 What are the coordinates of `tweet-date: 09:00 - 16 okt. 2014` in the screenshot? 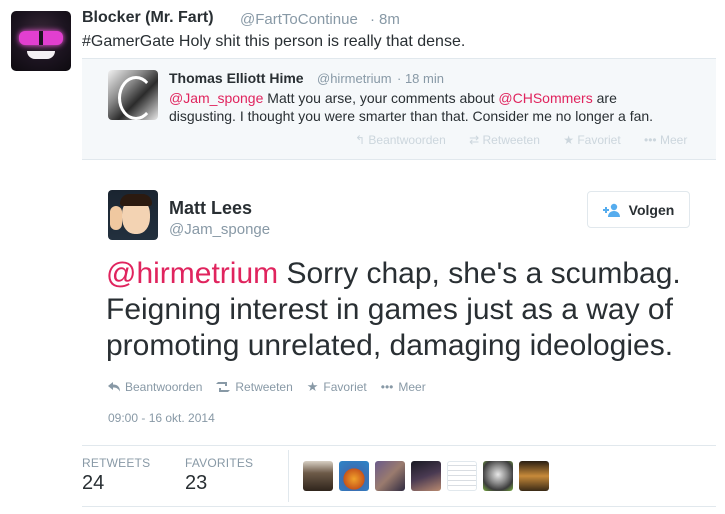 It's located at (161, 418).